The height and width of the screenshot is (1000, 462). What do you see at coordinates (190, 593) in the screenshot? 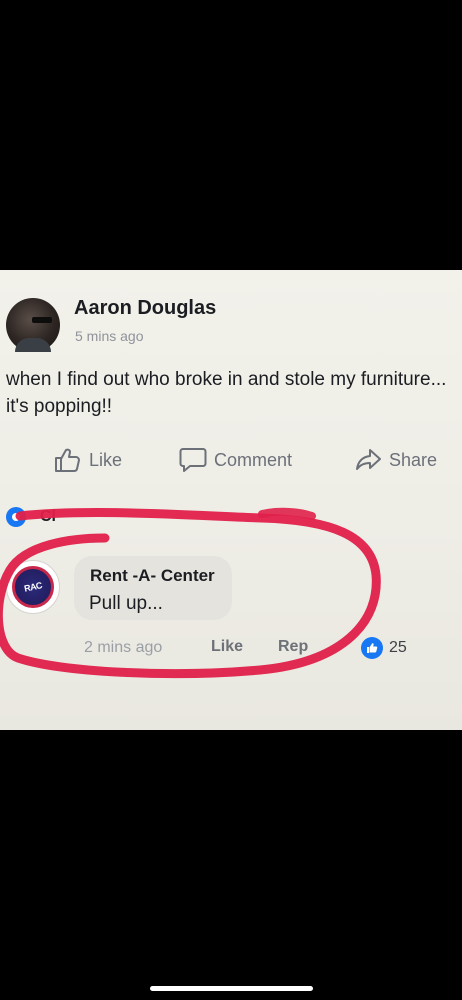
I see `red-annotation-circle` at bounding box center [190, 593].